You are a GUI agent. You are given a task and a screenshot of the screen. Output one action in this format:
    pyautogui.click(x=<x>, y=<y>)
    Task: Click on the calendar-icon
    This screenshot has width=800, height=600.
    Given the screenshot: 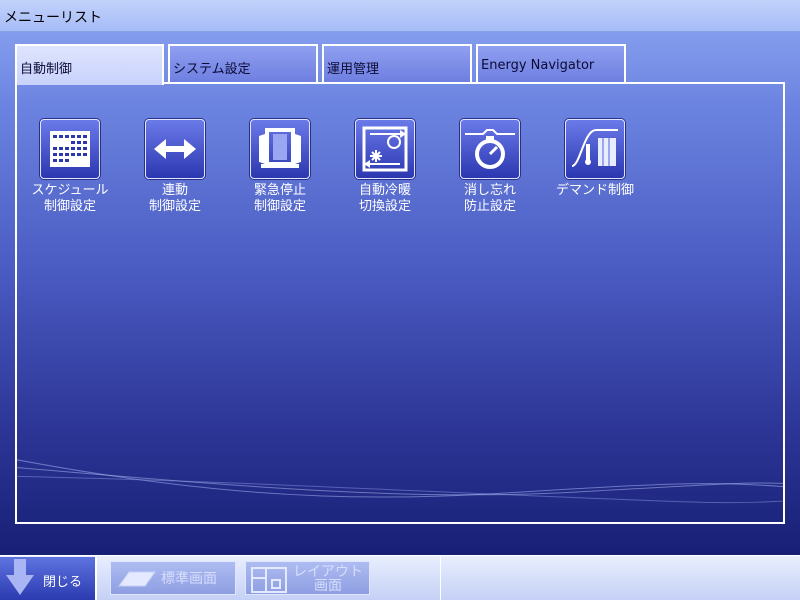 What is the action you would take?
    pyautogui.click(x=70, y=149)
    